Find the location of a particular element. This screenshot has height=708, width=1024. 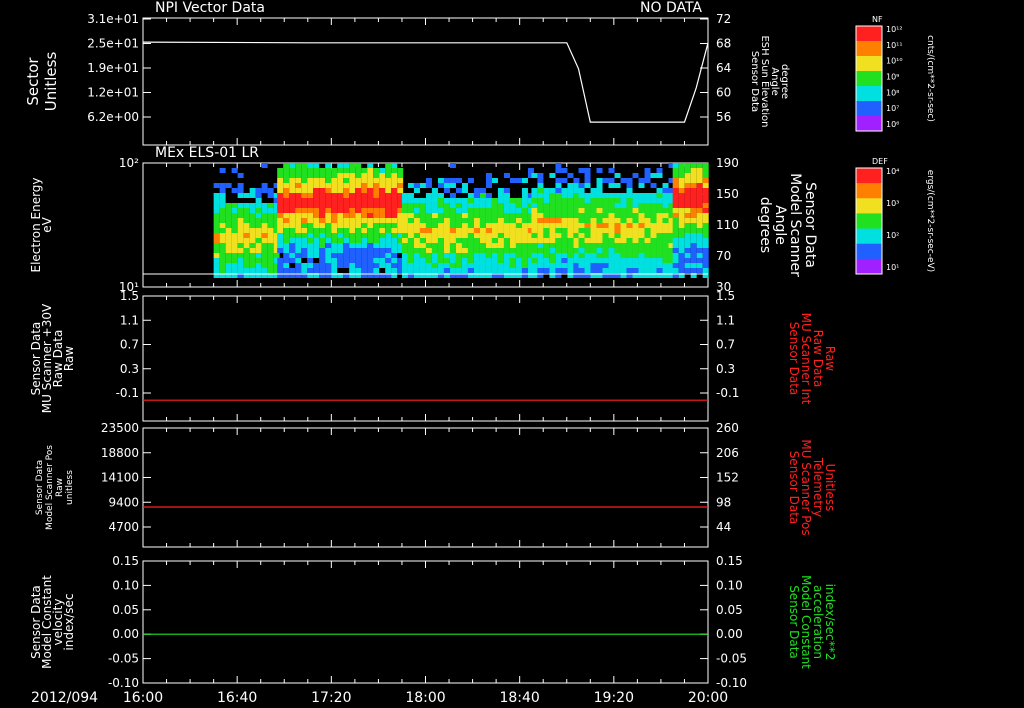

left-tick-label: 14100 is located at coordinates (120, 478).